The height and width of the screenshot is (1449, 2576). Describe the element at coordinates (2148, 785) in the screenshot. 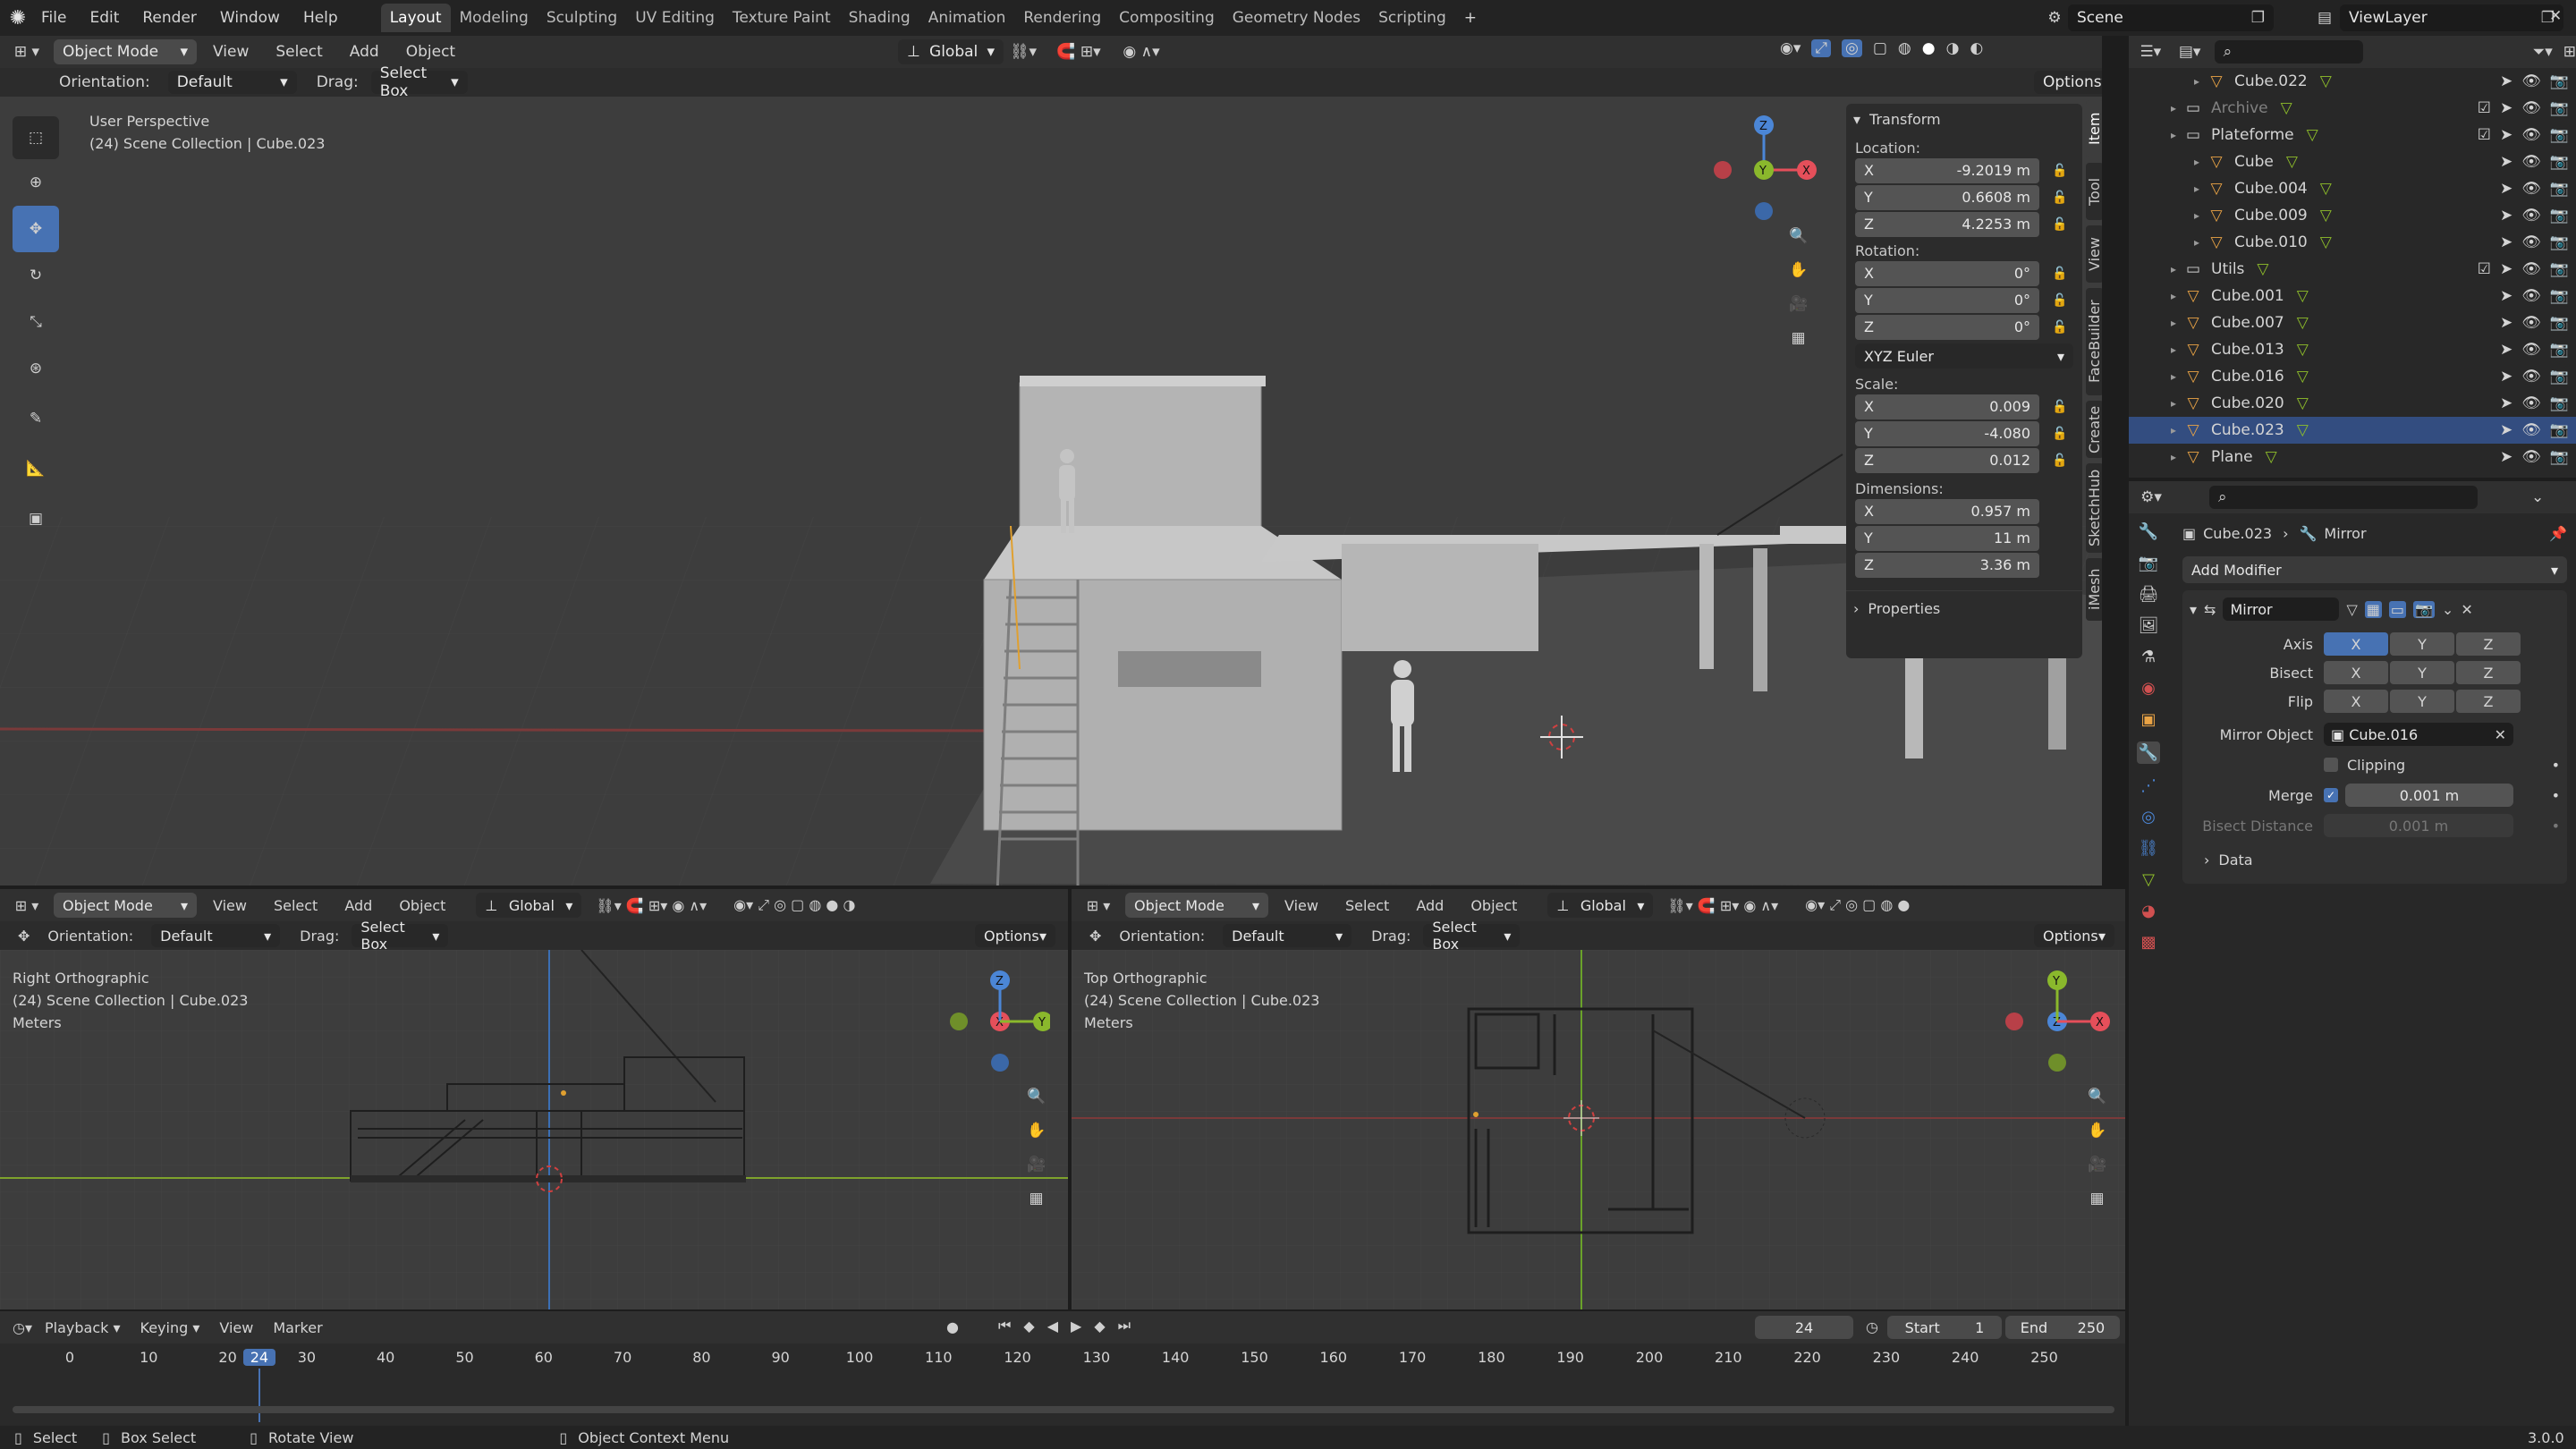

I see `particles-tab-icon: ⋰` at that location.